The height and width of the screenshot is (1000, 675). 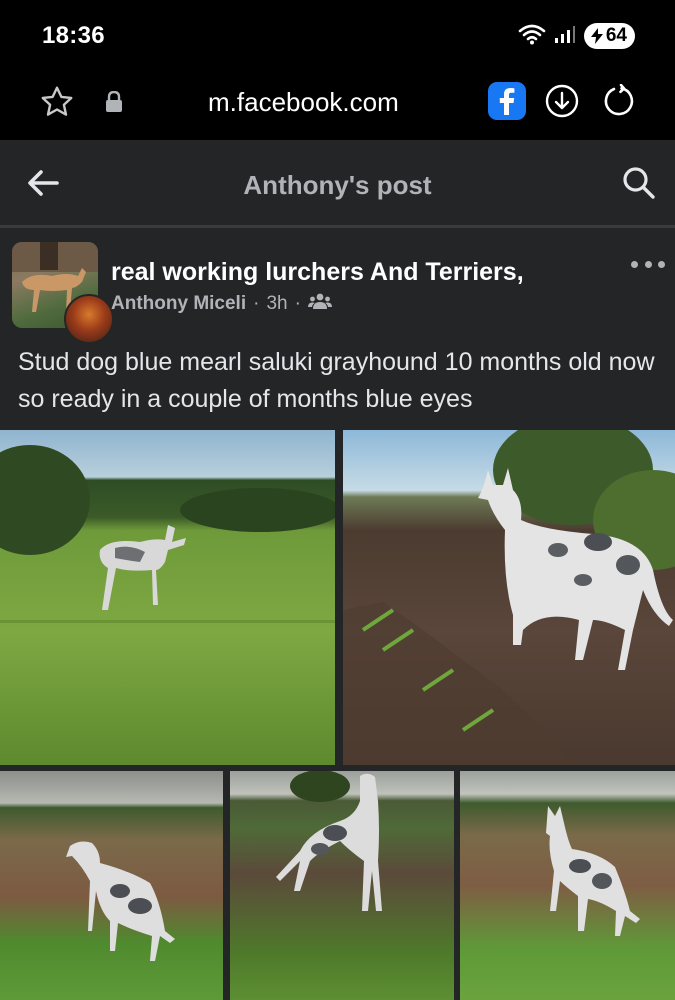 I want to click on download-icon, so click(x=562, y=101).